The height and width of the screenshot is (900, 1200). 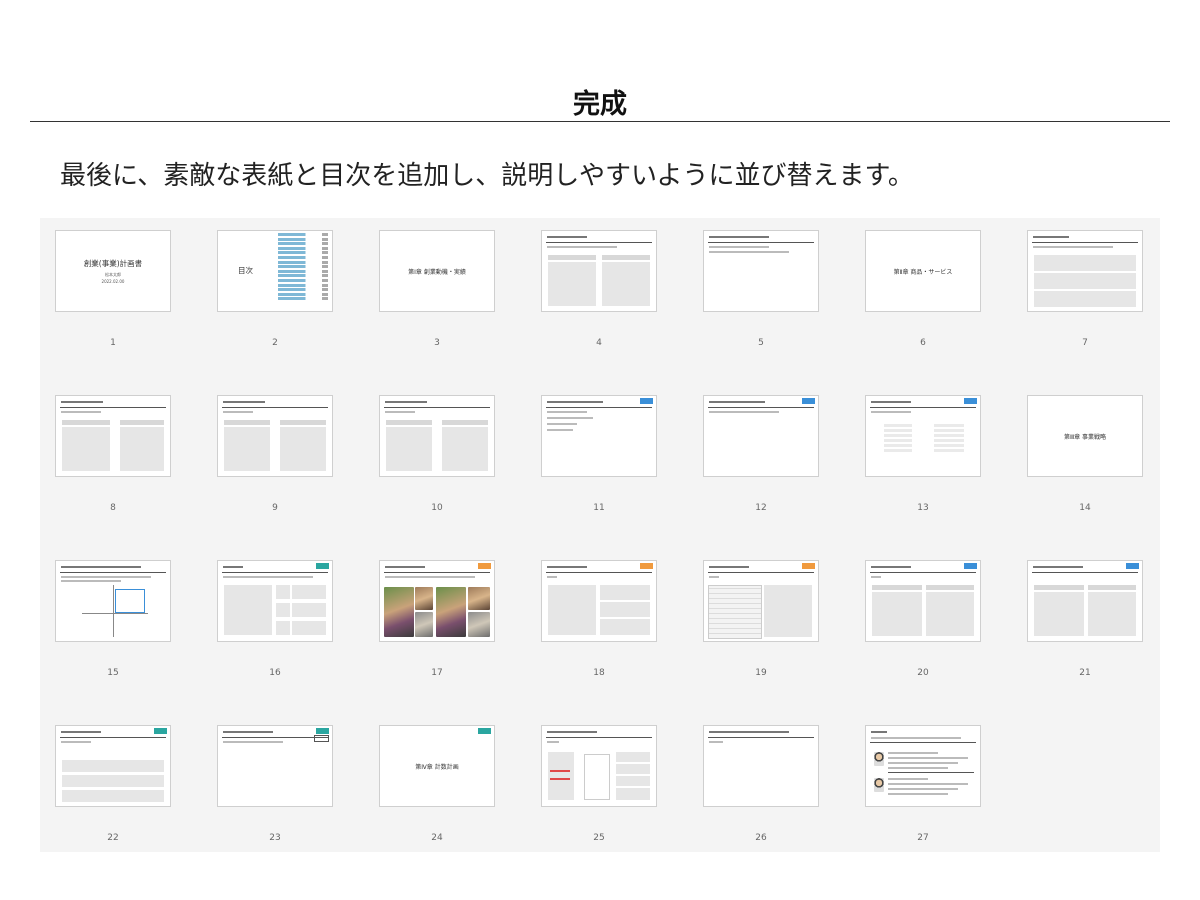 I want to click on slide-number: 11, so click(x=599, y=508).